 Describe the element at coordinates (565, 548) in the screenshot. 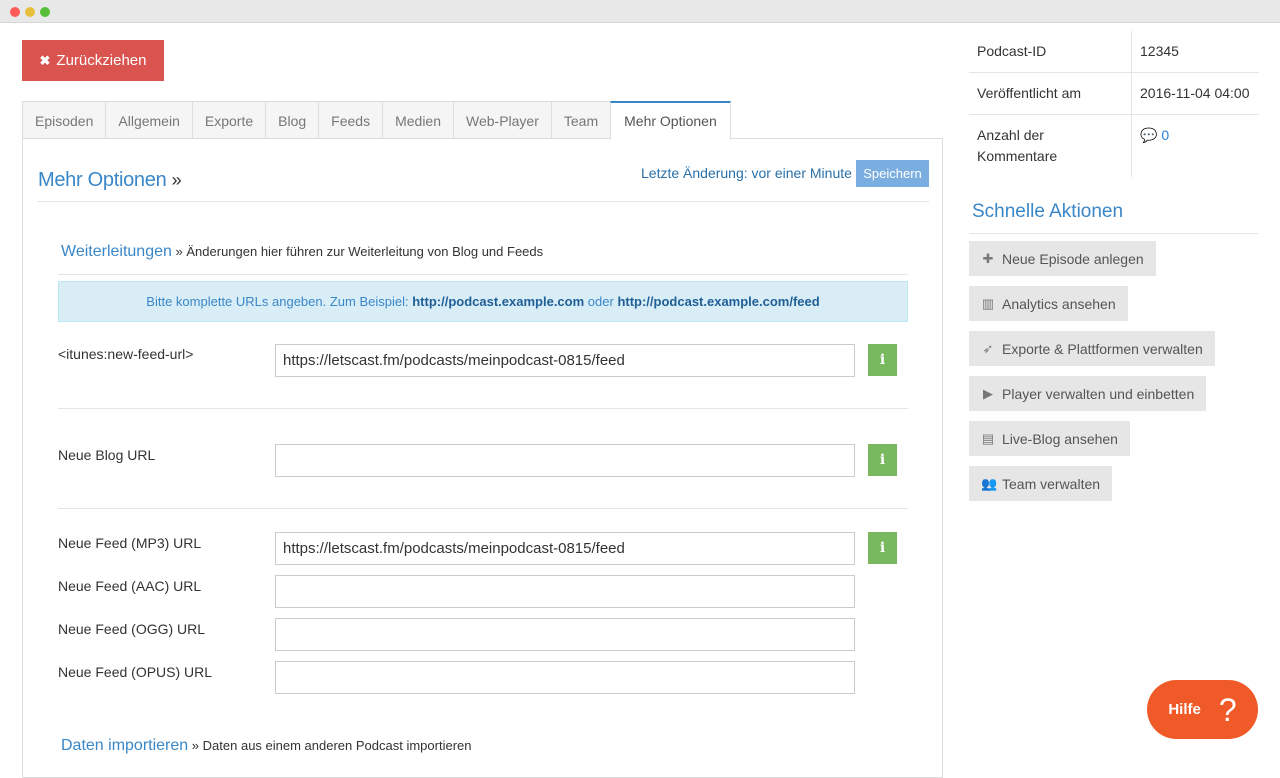

I see `new-feed-mp3-url-input` at that location.